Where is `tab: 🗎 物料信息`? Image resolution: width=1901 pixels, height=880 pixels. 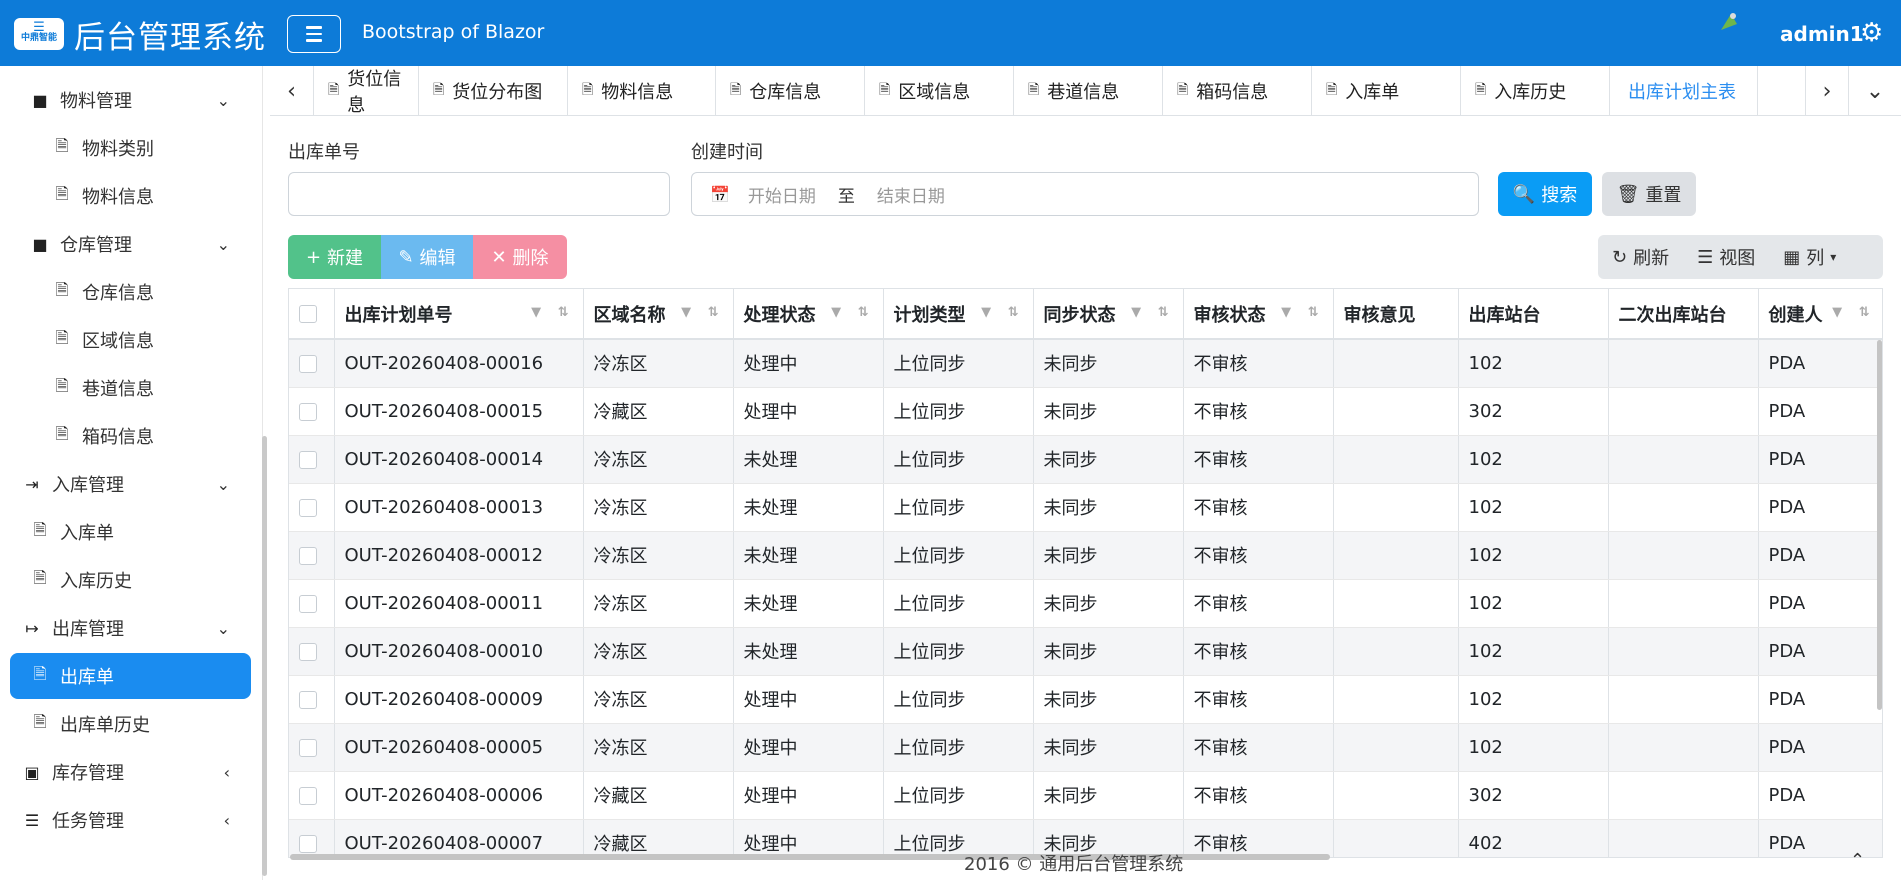 tab: 🗎 物料信息 is located at coordinates (642, 91).